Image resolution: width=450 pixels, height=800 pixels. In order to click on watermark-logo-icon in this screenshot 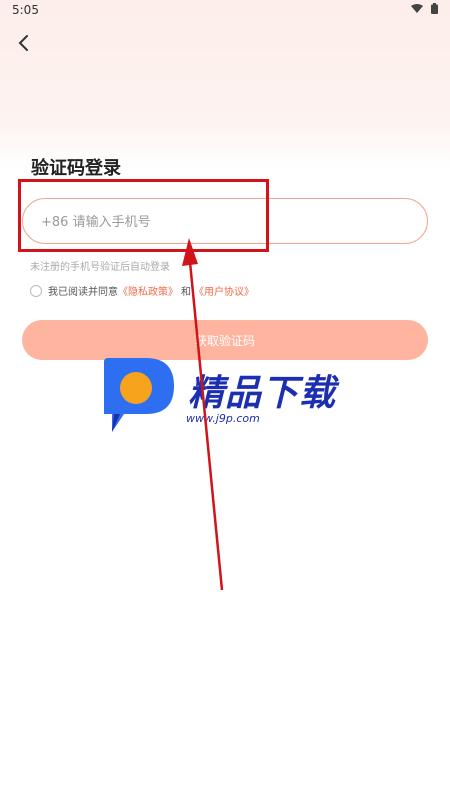, I will do `click(139, 395)`.